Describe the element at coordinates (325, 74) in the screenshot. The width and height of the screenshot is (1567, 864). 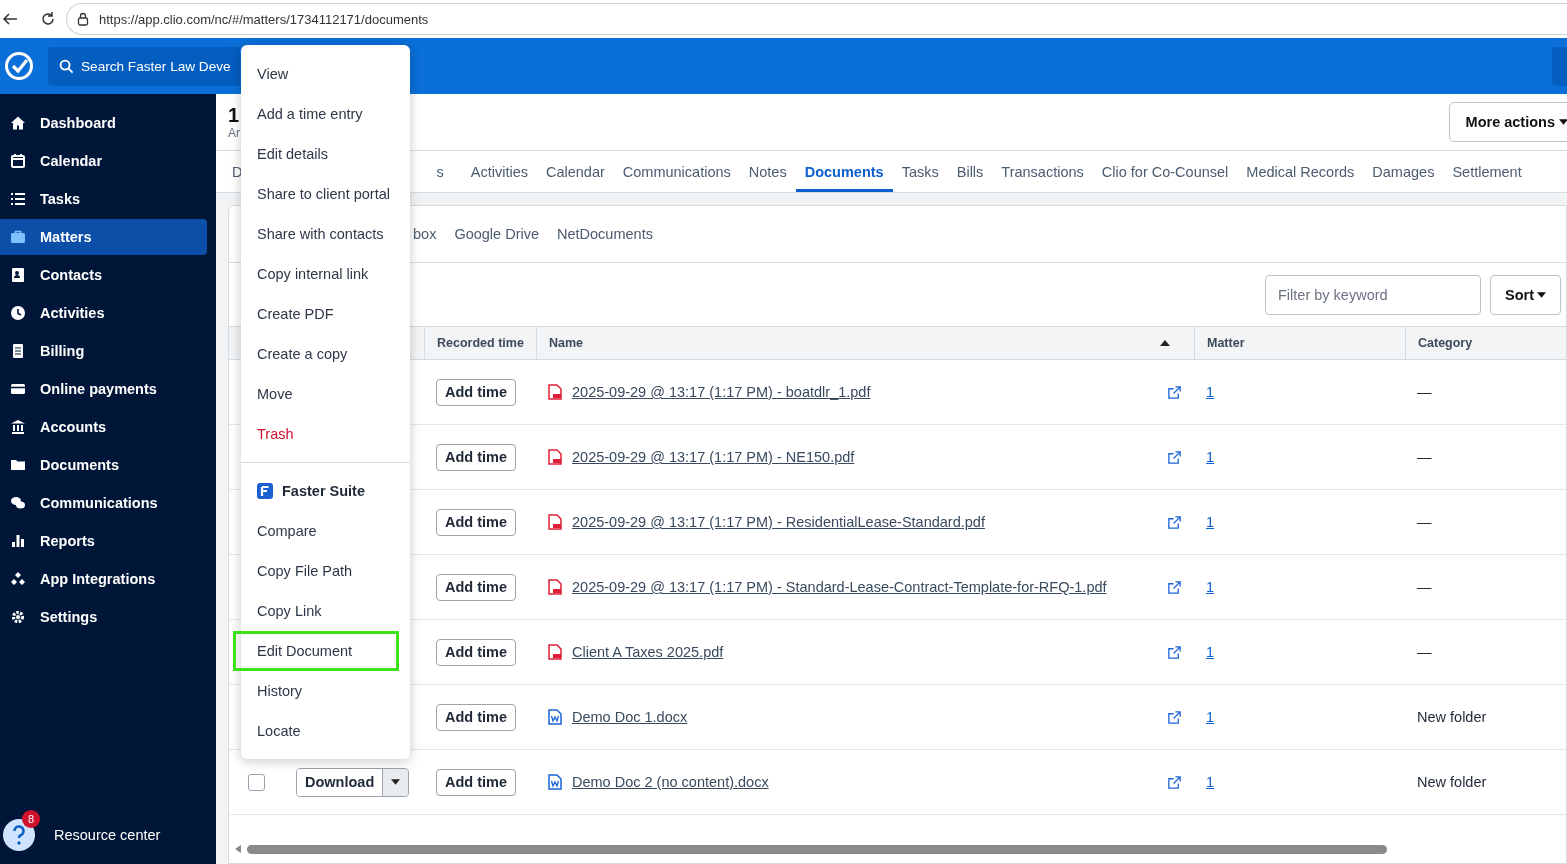
I see `menu-item: View` at that location.